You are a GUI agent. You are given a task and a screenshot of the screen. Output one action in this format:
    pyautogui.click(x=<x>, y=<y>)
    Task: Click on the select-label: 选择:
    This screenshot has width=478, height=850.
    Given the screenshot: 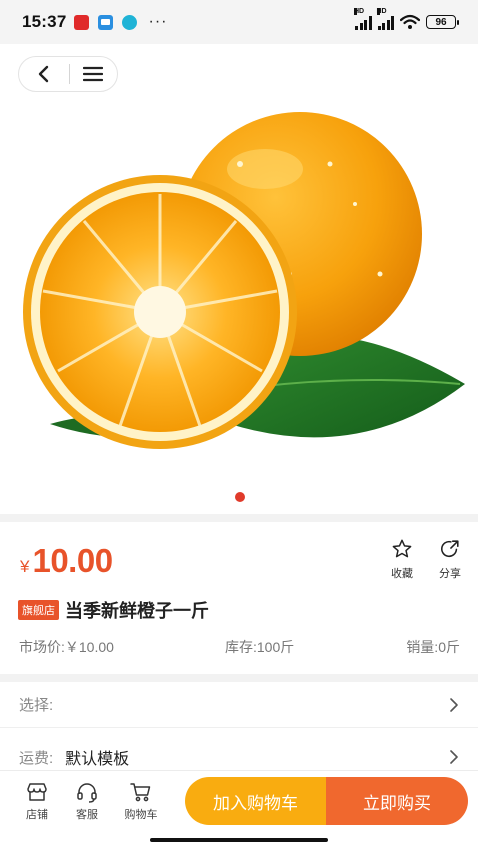 What is the action you would take?
    pyautogui.click(x=36, y=705)
    